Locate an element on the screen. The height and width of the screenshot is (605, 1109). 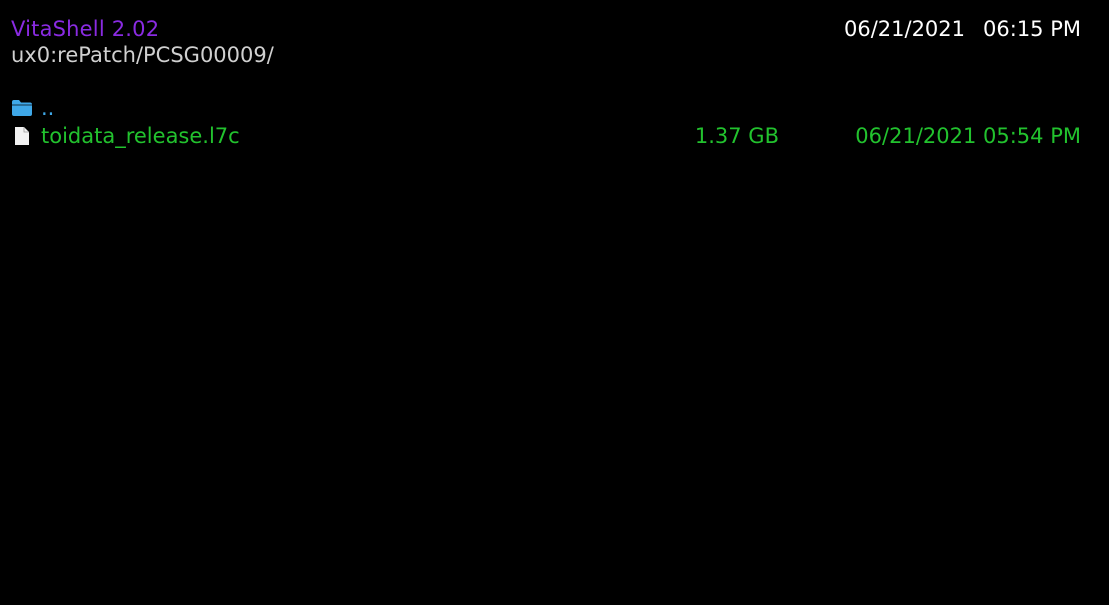
current-path: ux0:rePatch/PCSG00009/ is located at coordinates (142, 55).